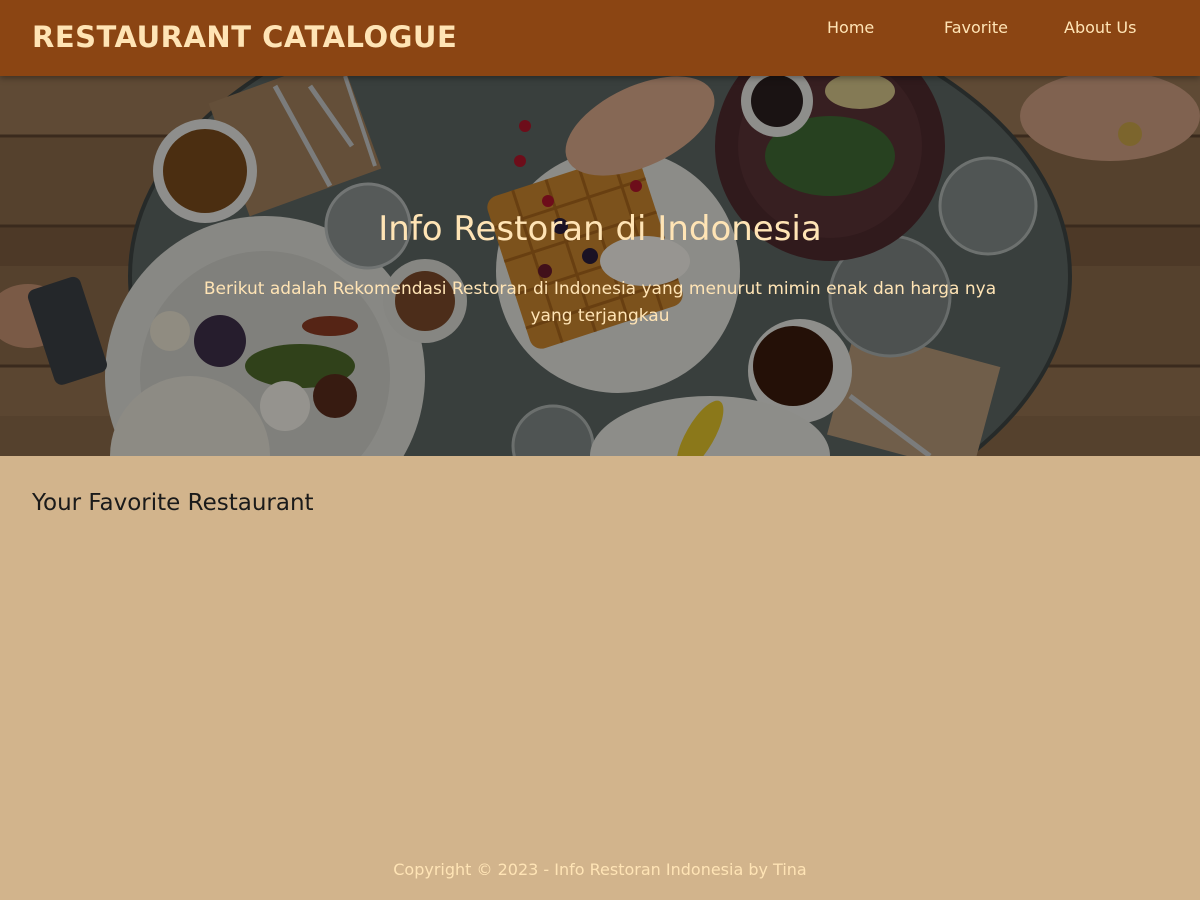  What do you see at coordinates (850, 27) in the screenshot?
I see `nav-home-link: Home` at bounding box center [850, 27].